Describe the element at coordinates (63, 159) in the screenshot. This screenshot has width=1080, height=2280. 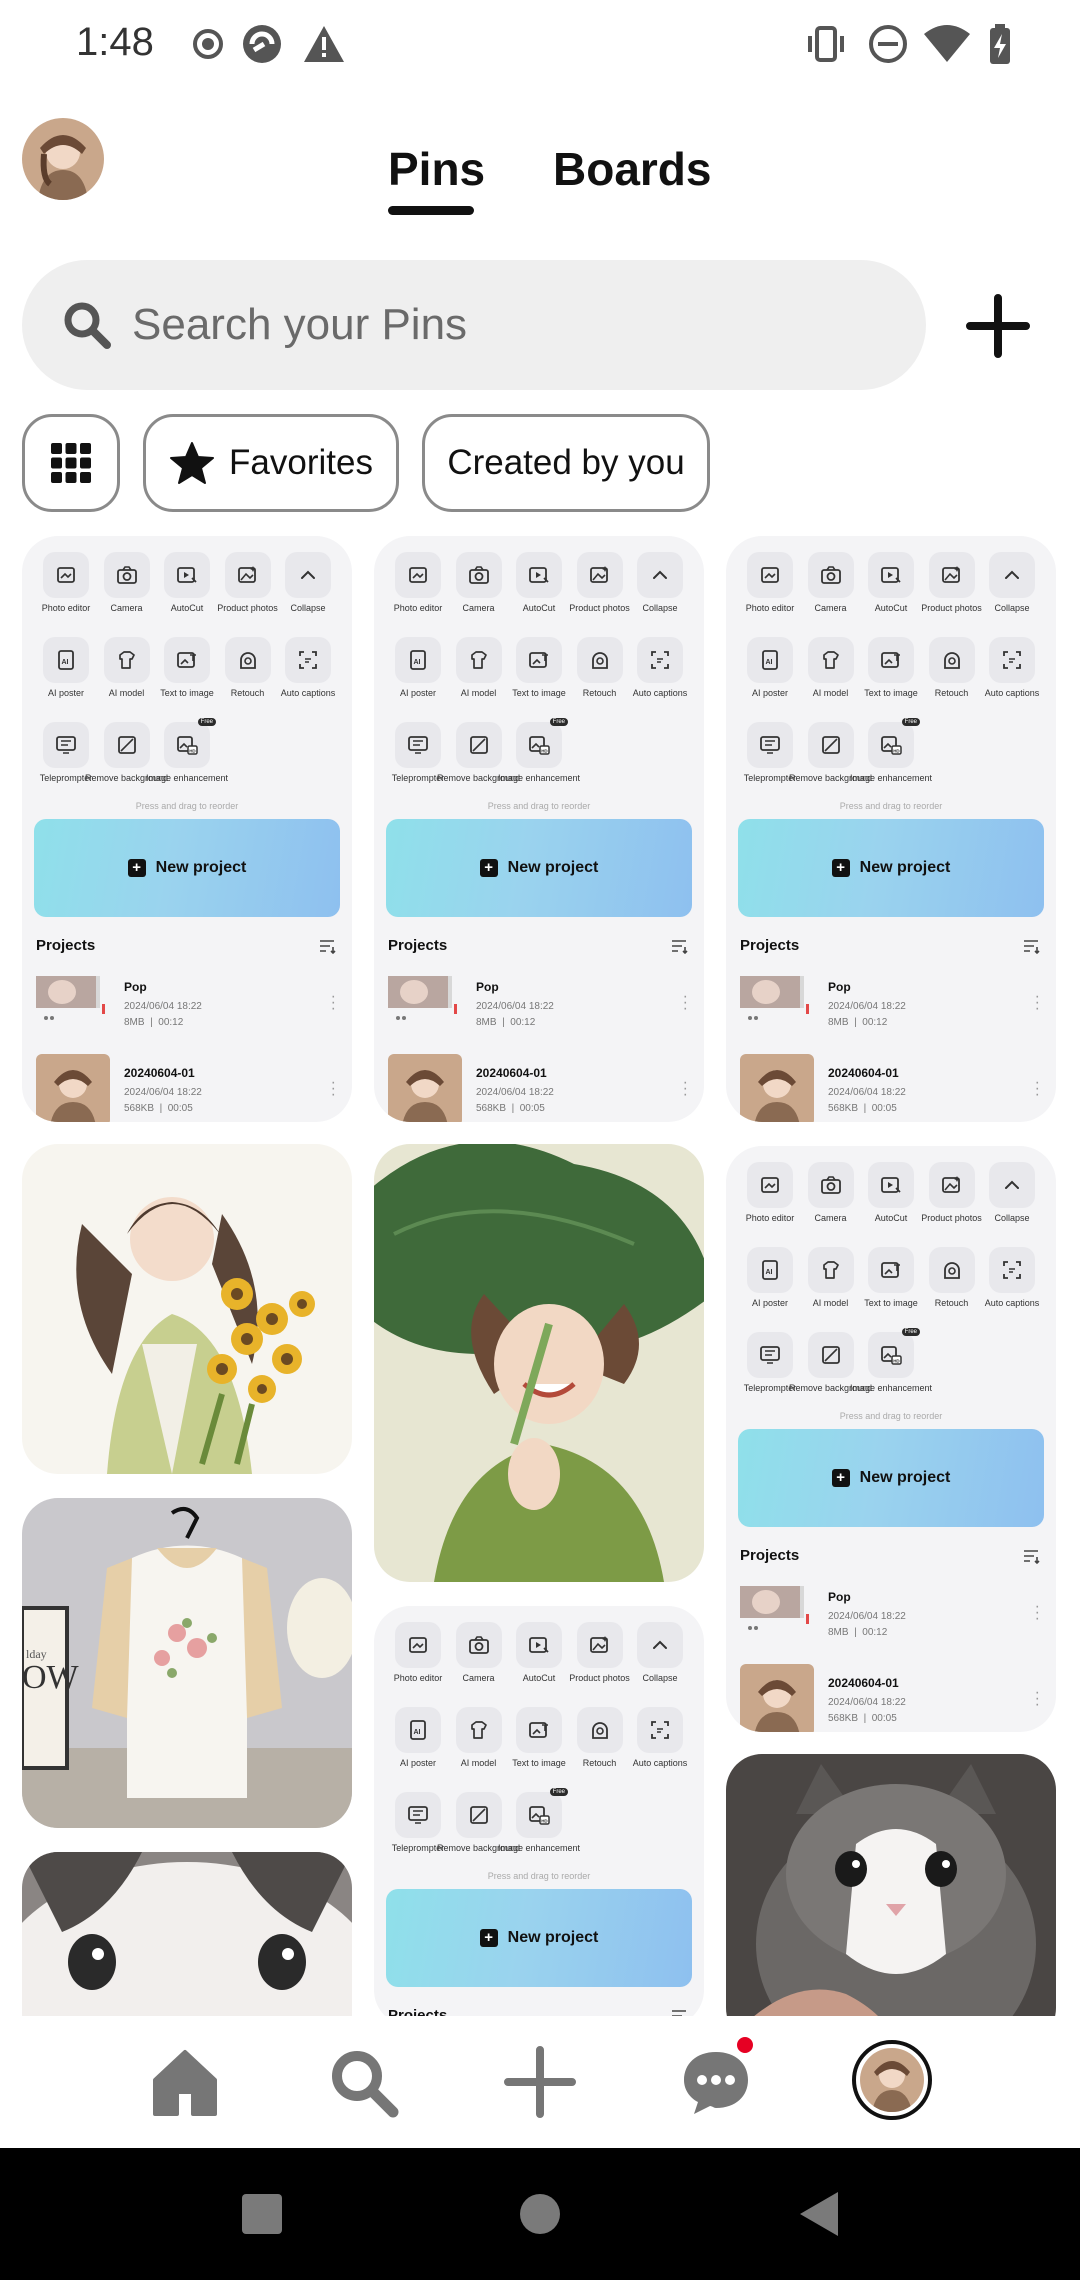
I see `profile-avatar` at that location.